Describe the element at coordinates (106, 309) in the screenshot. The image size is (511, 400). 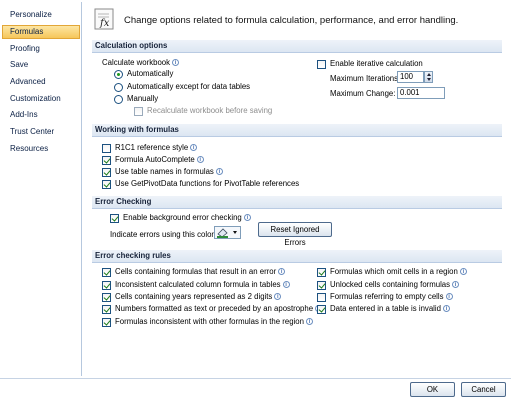
I see `rule-numbers-as-text-checkbox` at that location.